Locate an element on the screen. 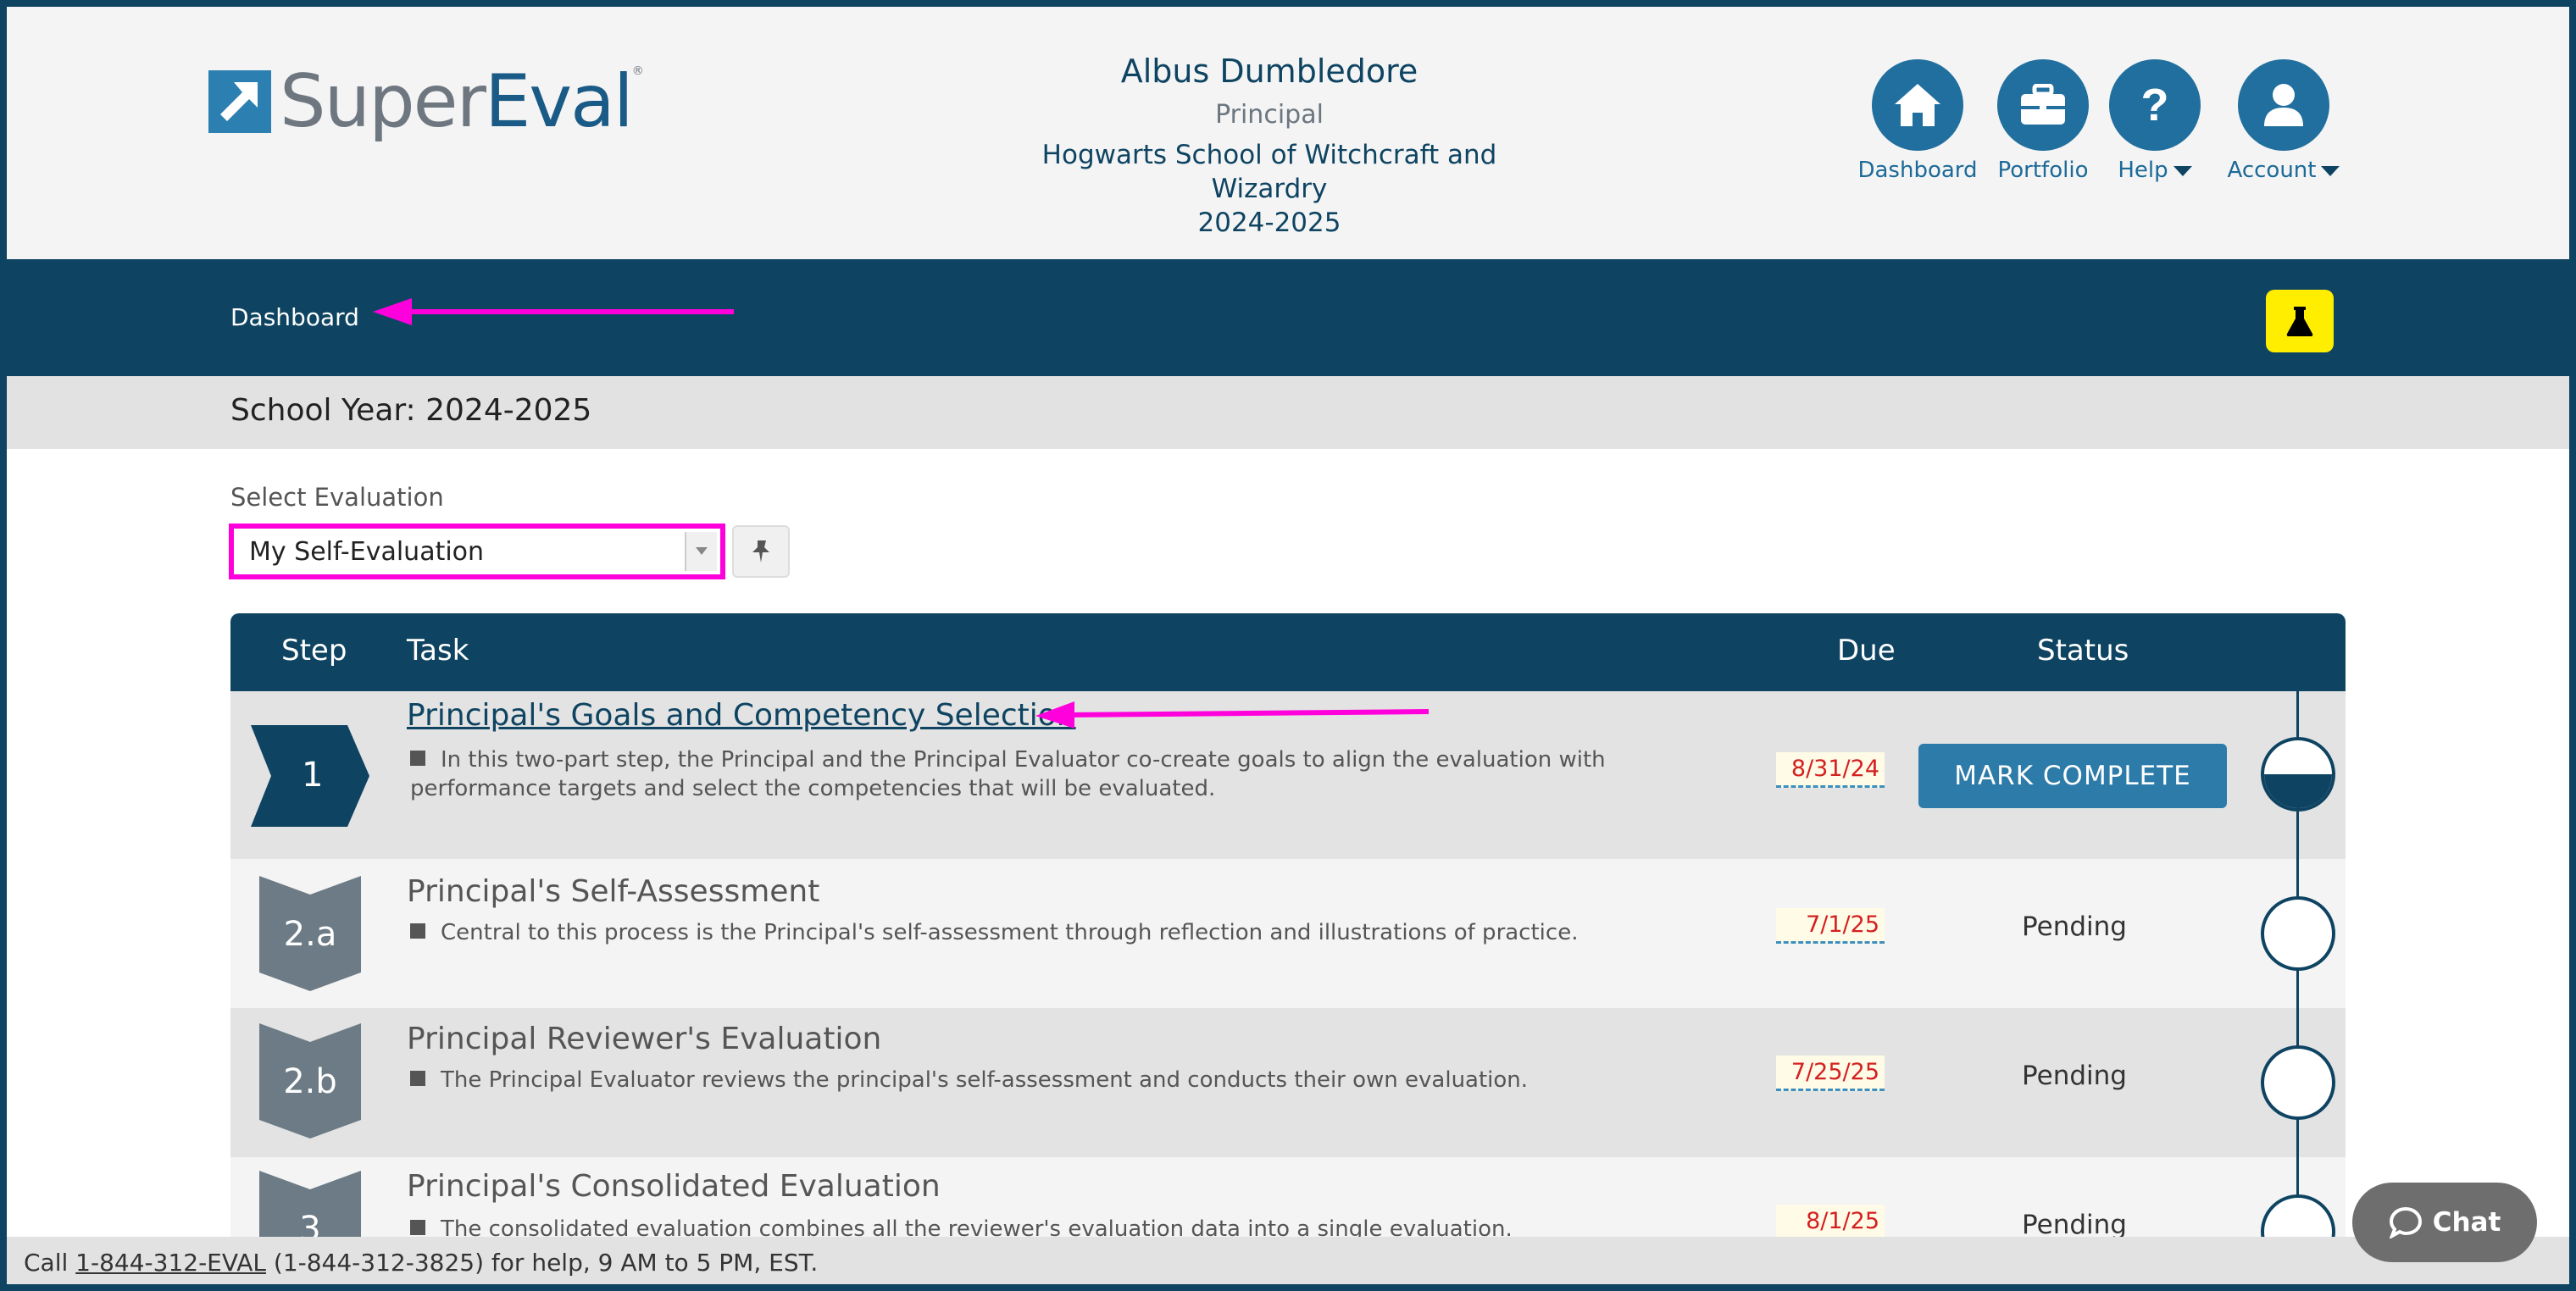 The height and width of the screenshot is (1291, 2576). pin-button is located at coordinates (761, 552).